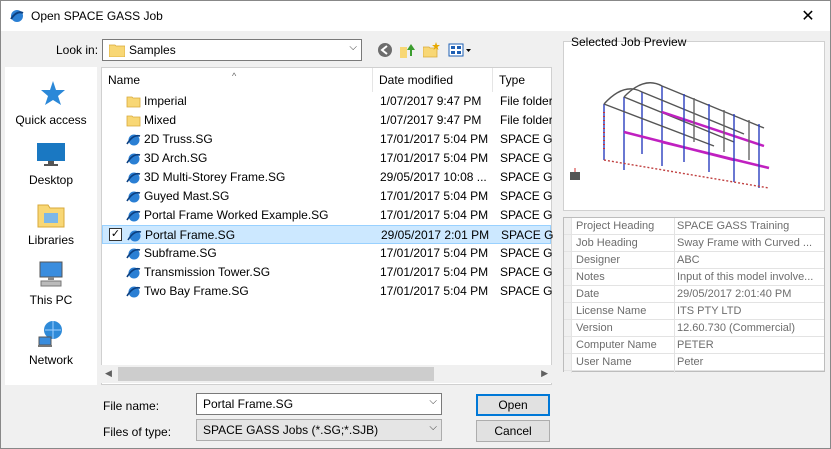 This screenshot has height=449, width=831. I want to click on column-header-date: Date modified, so click(433, 80).